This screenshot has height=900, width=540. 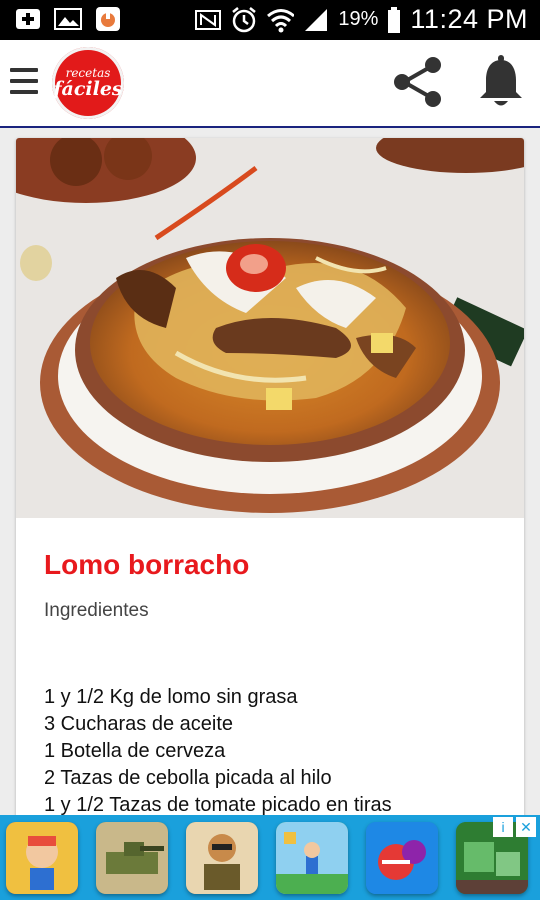 What do you see at coordinates (270, 857) in the screenshot?
I see `ad-banner: i ✕` at bounding box center [270, 857].